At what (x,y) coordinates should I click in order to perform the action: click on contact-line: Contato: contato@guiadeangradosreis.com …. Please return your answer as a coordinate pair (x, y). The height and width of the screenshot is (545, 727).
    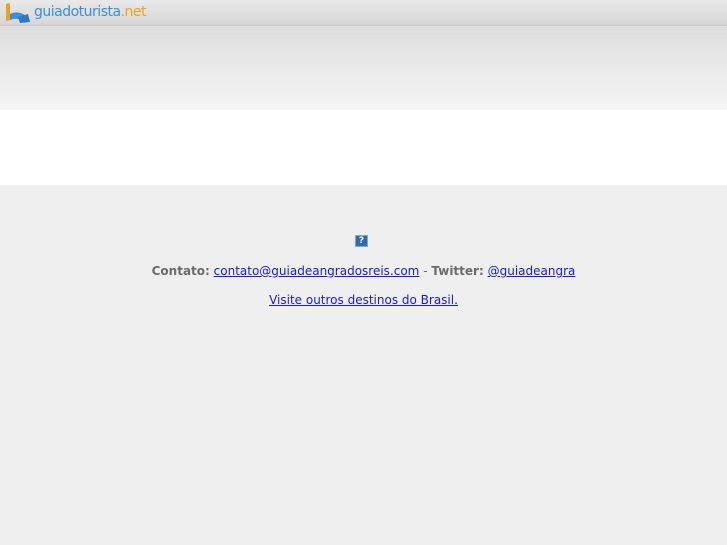
    Looking at the image, I should click on (363, 271).